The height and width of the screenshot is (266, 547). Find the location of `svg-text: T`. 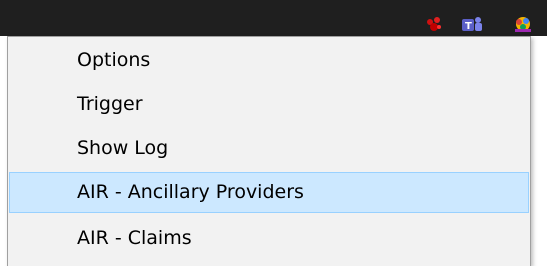

svg-text: T is located at coordinates (468, 26).